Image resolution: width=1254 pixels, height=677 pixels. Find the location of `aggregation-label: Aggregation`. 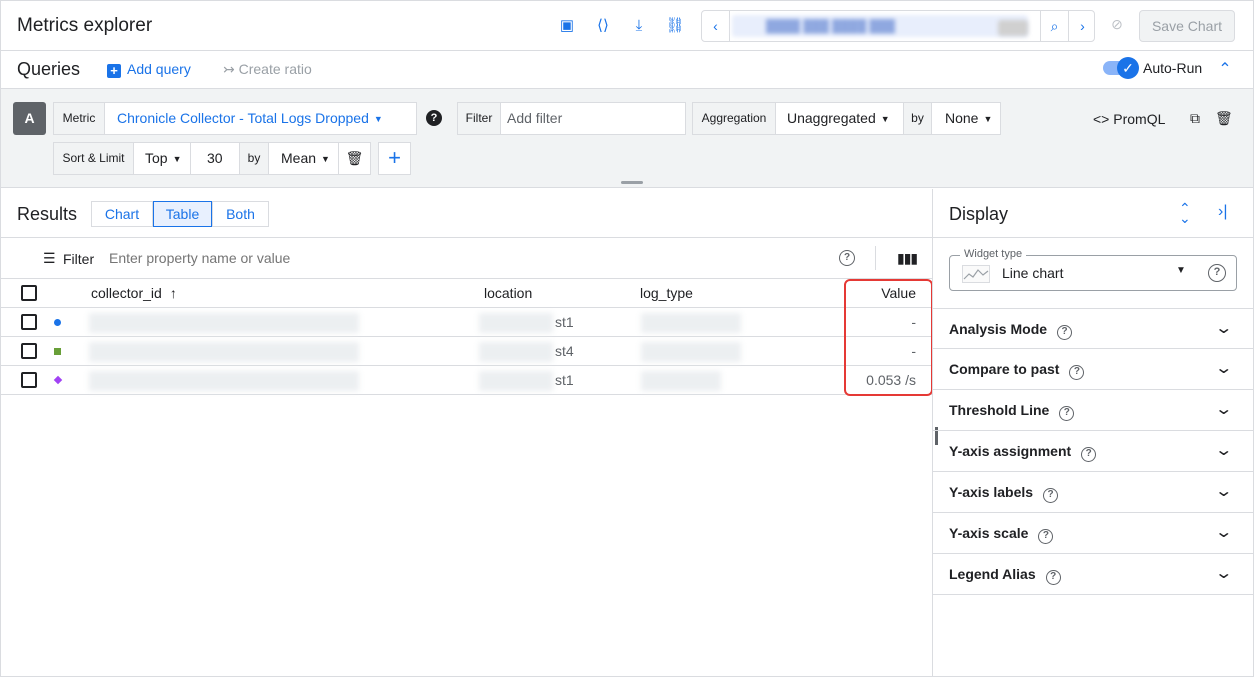

aggregation-label: Aggregation is located at coordinates (734, 118).